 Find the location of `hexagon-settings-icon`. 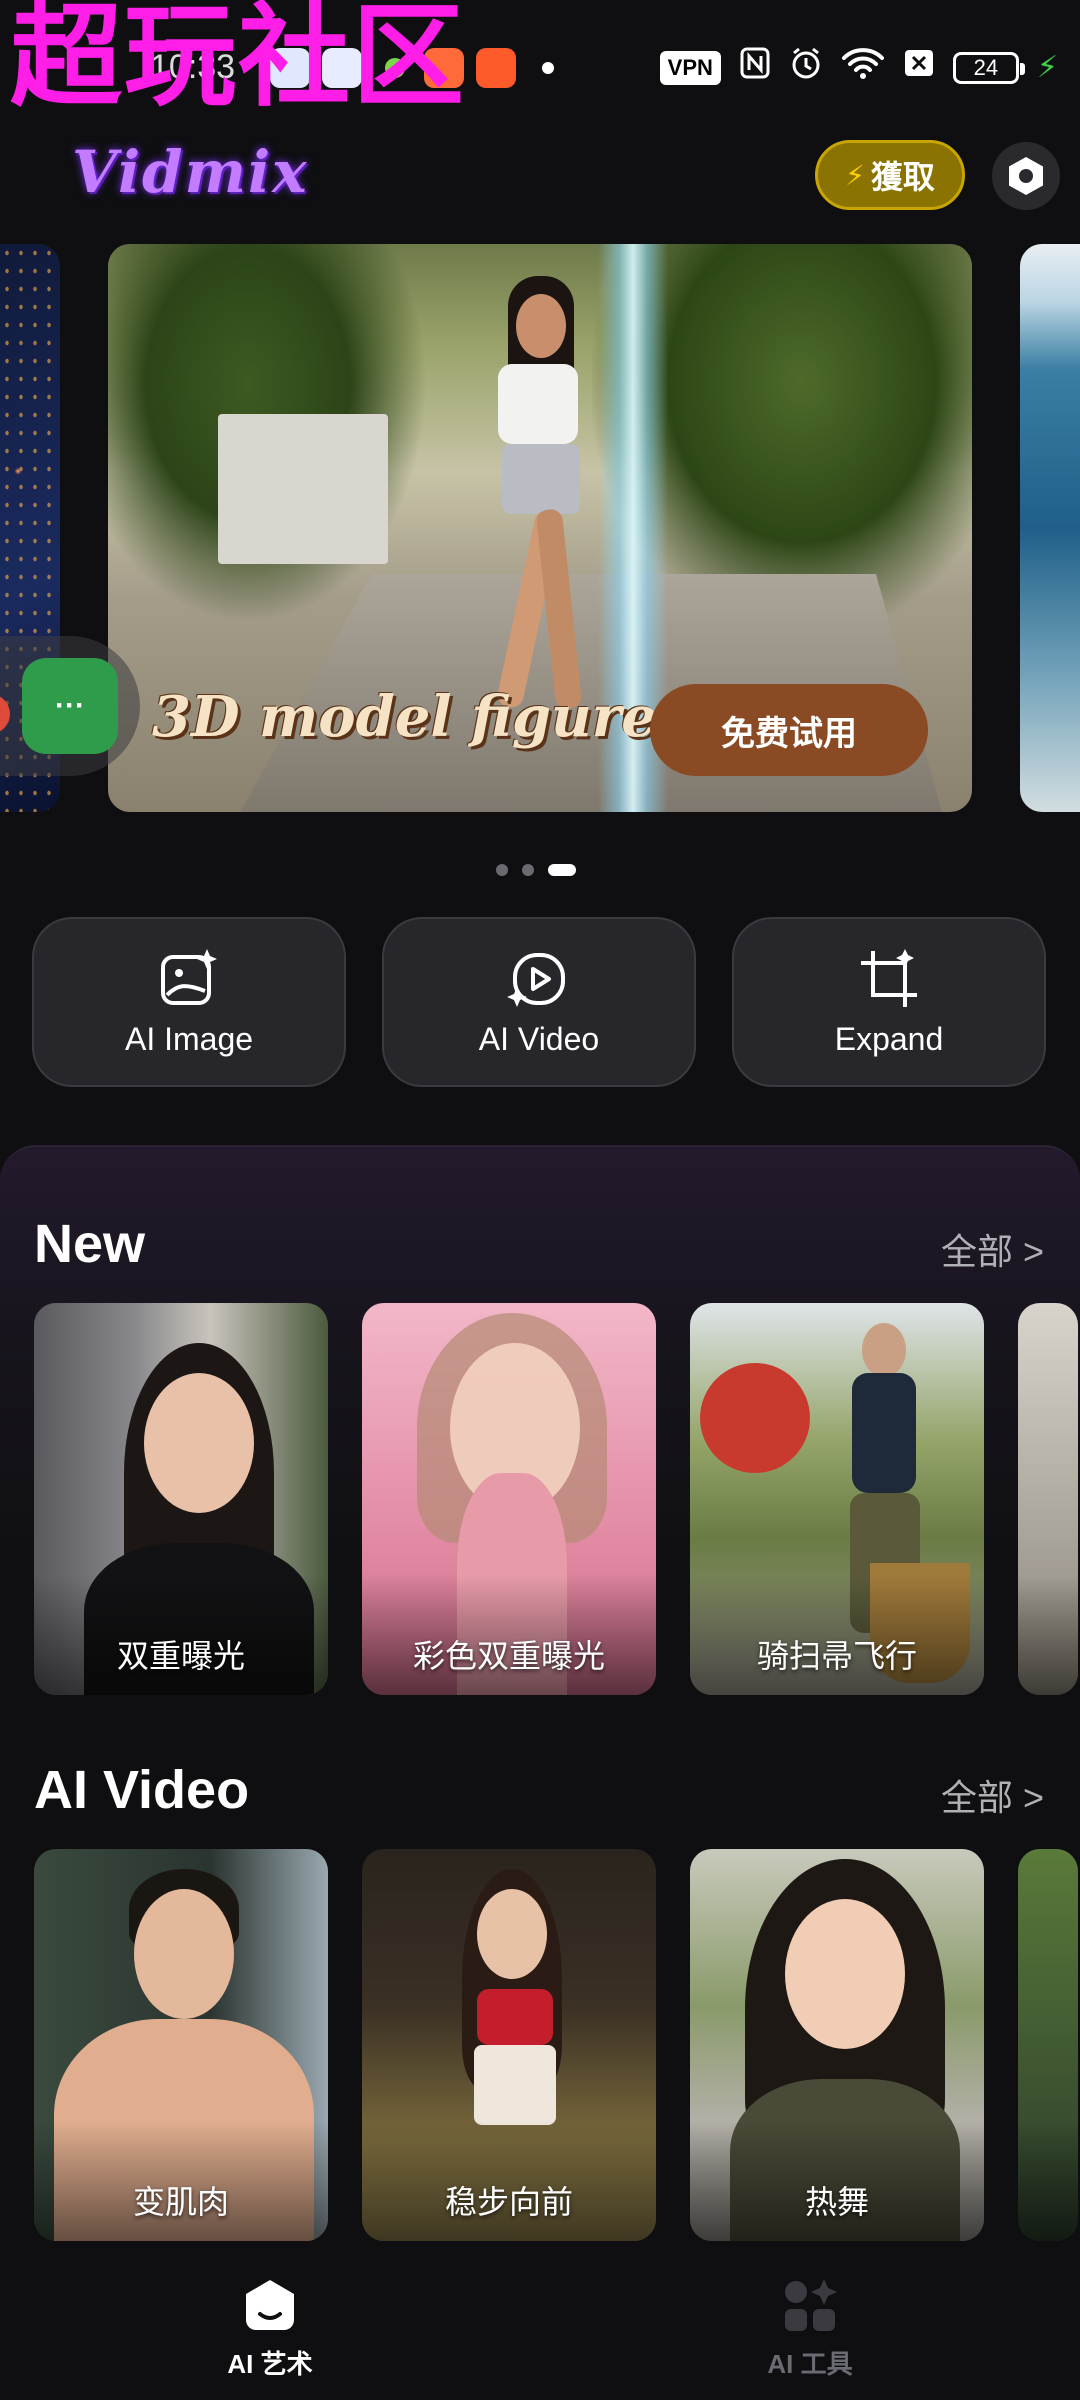

hexagon-settings-icon is located at coordinates (1026, 176).